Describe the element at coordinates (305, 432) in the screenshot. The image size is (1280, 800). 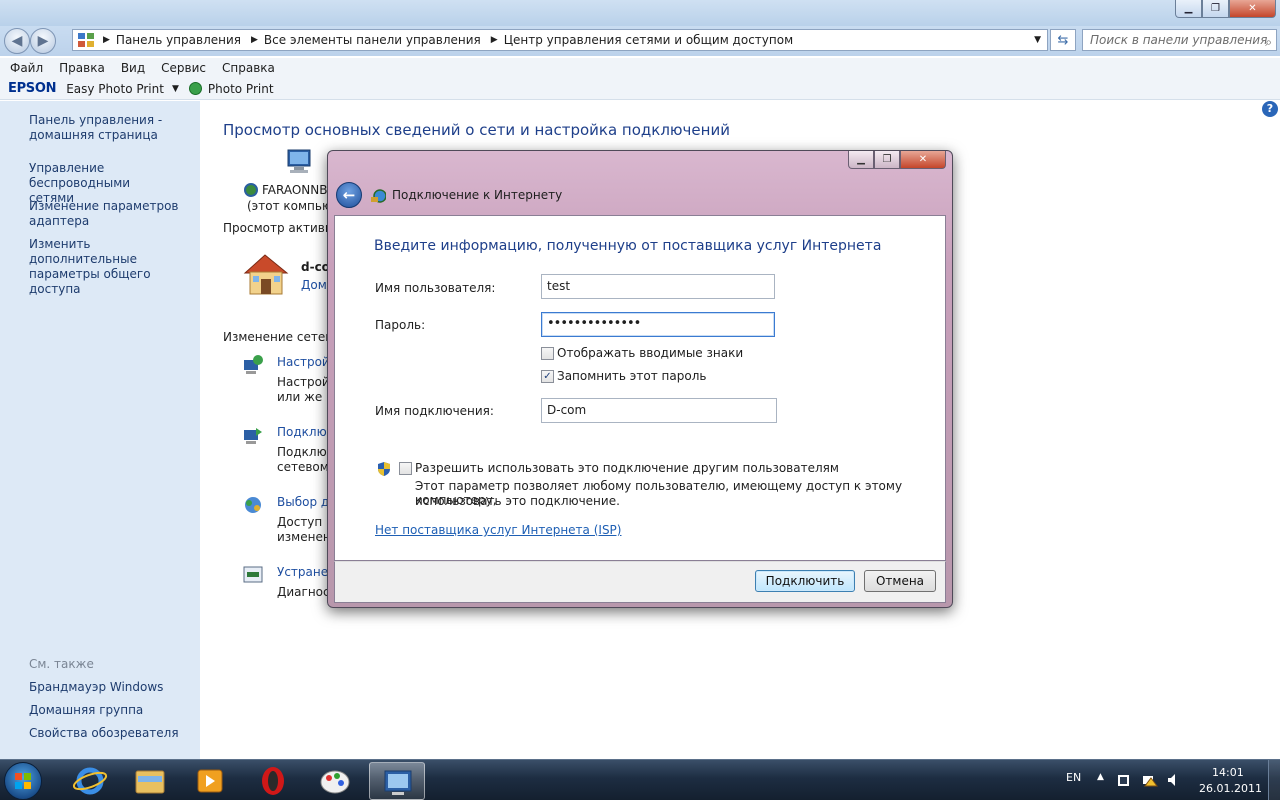
I see `task-title-link: Подключ` at that location.